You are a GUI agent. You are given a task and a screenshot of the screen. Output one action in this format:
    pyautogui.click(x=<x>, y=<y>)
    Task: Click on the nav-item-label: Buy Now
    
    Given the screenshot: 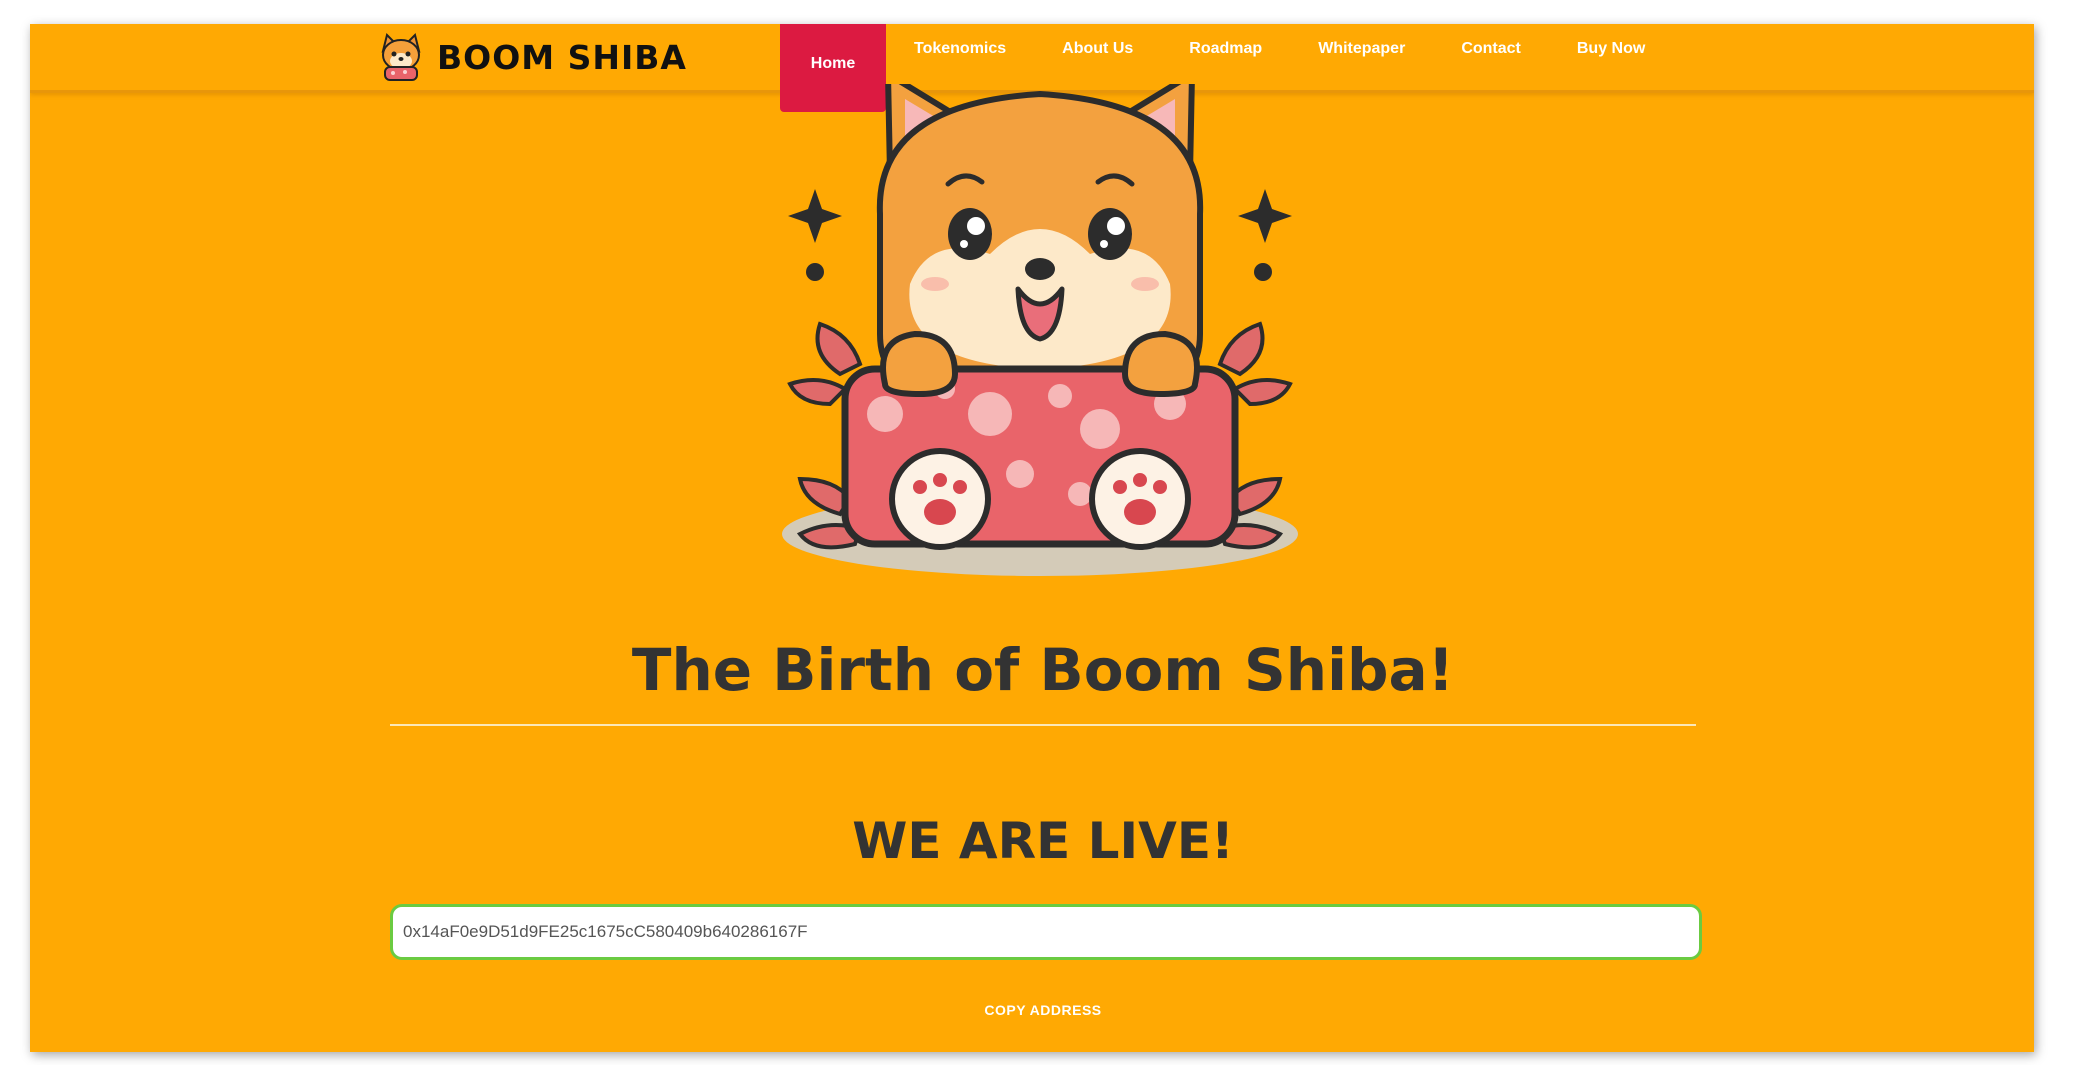 What is the action you would take?
    pyautogui.click(x=1611, y=48)
    